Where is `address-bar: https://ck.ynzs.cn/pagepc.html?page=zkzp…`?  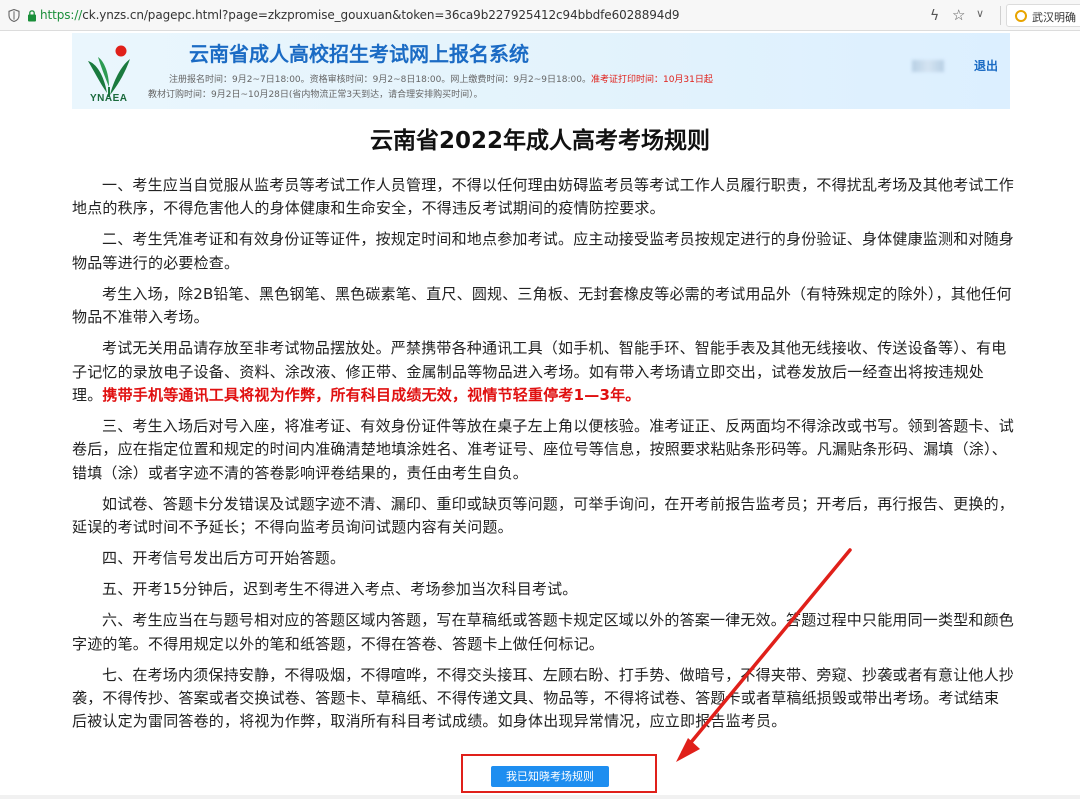
address-bar: https://ck.ynzs.cn/pagepc.html?page=zkzp… is located at coordinates (359, 15).